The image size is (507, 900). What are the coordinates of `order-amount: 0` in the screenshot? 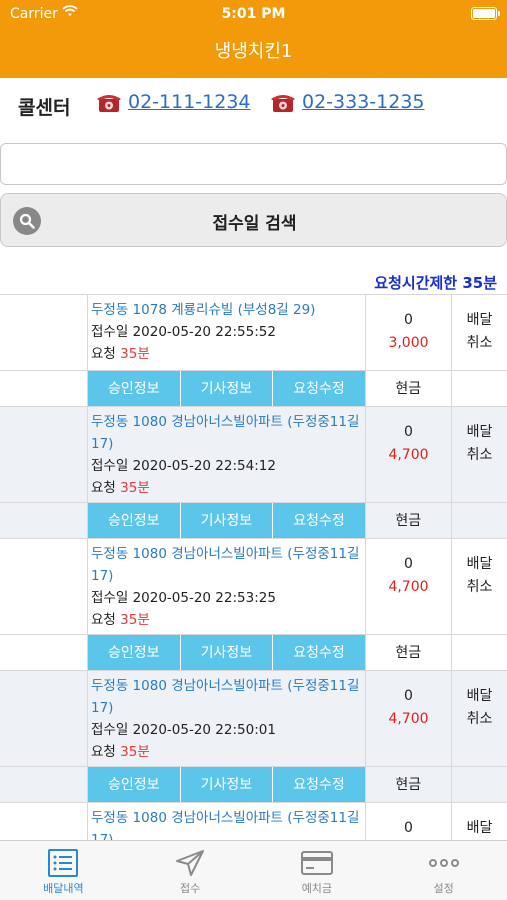 It's located at (409, 821).